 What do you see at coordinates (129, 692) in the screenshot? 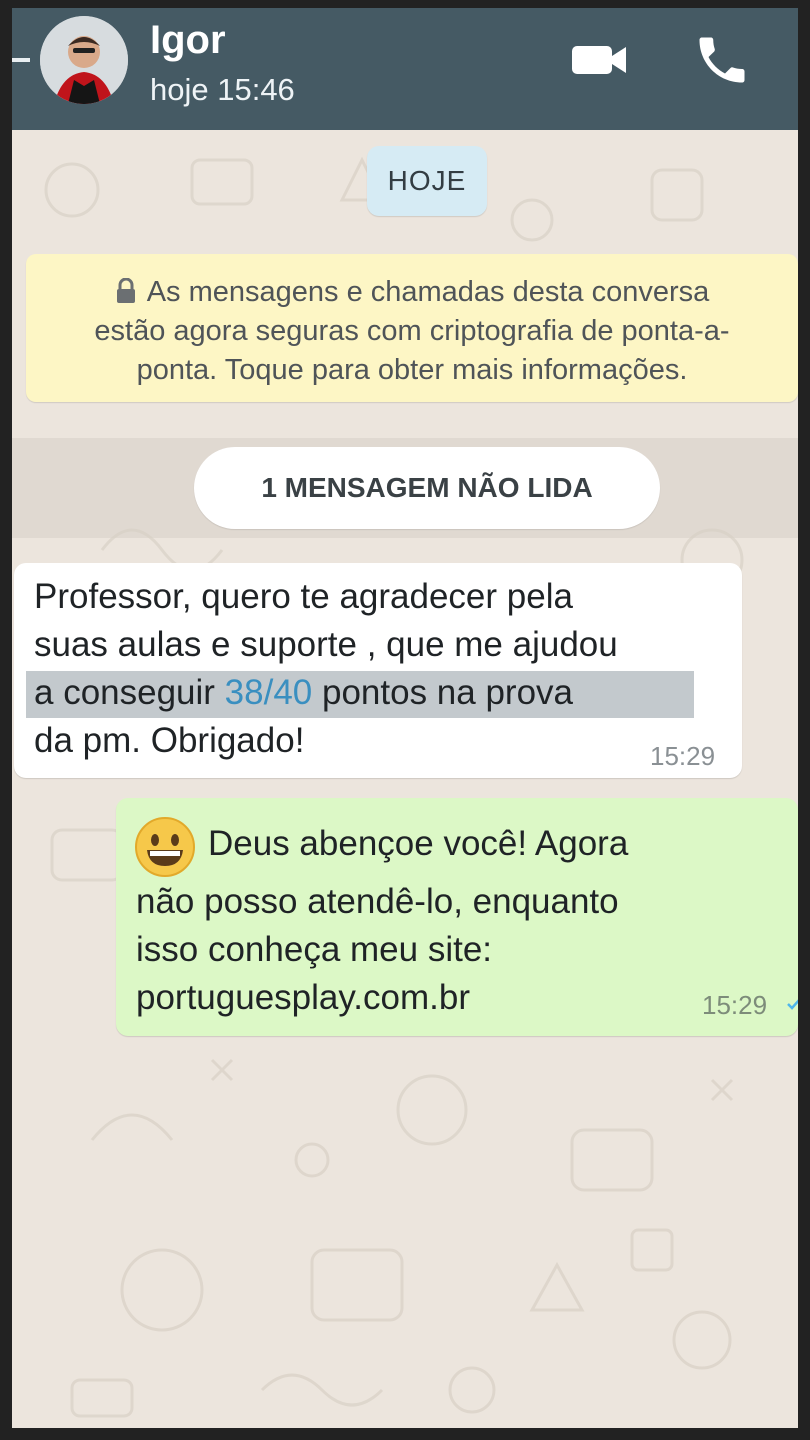
I see `message-text: a conseguir` at bounding box center [129, 692].